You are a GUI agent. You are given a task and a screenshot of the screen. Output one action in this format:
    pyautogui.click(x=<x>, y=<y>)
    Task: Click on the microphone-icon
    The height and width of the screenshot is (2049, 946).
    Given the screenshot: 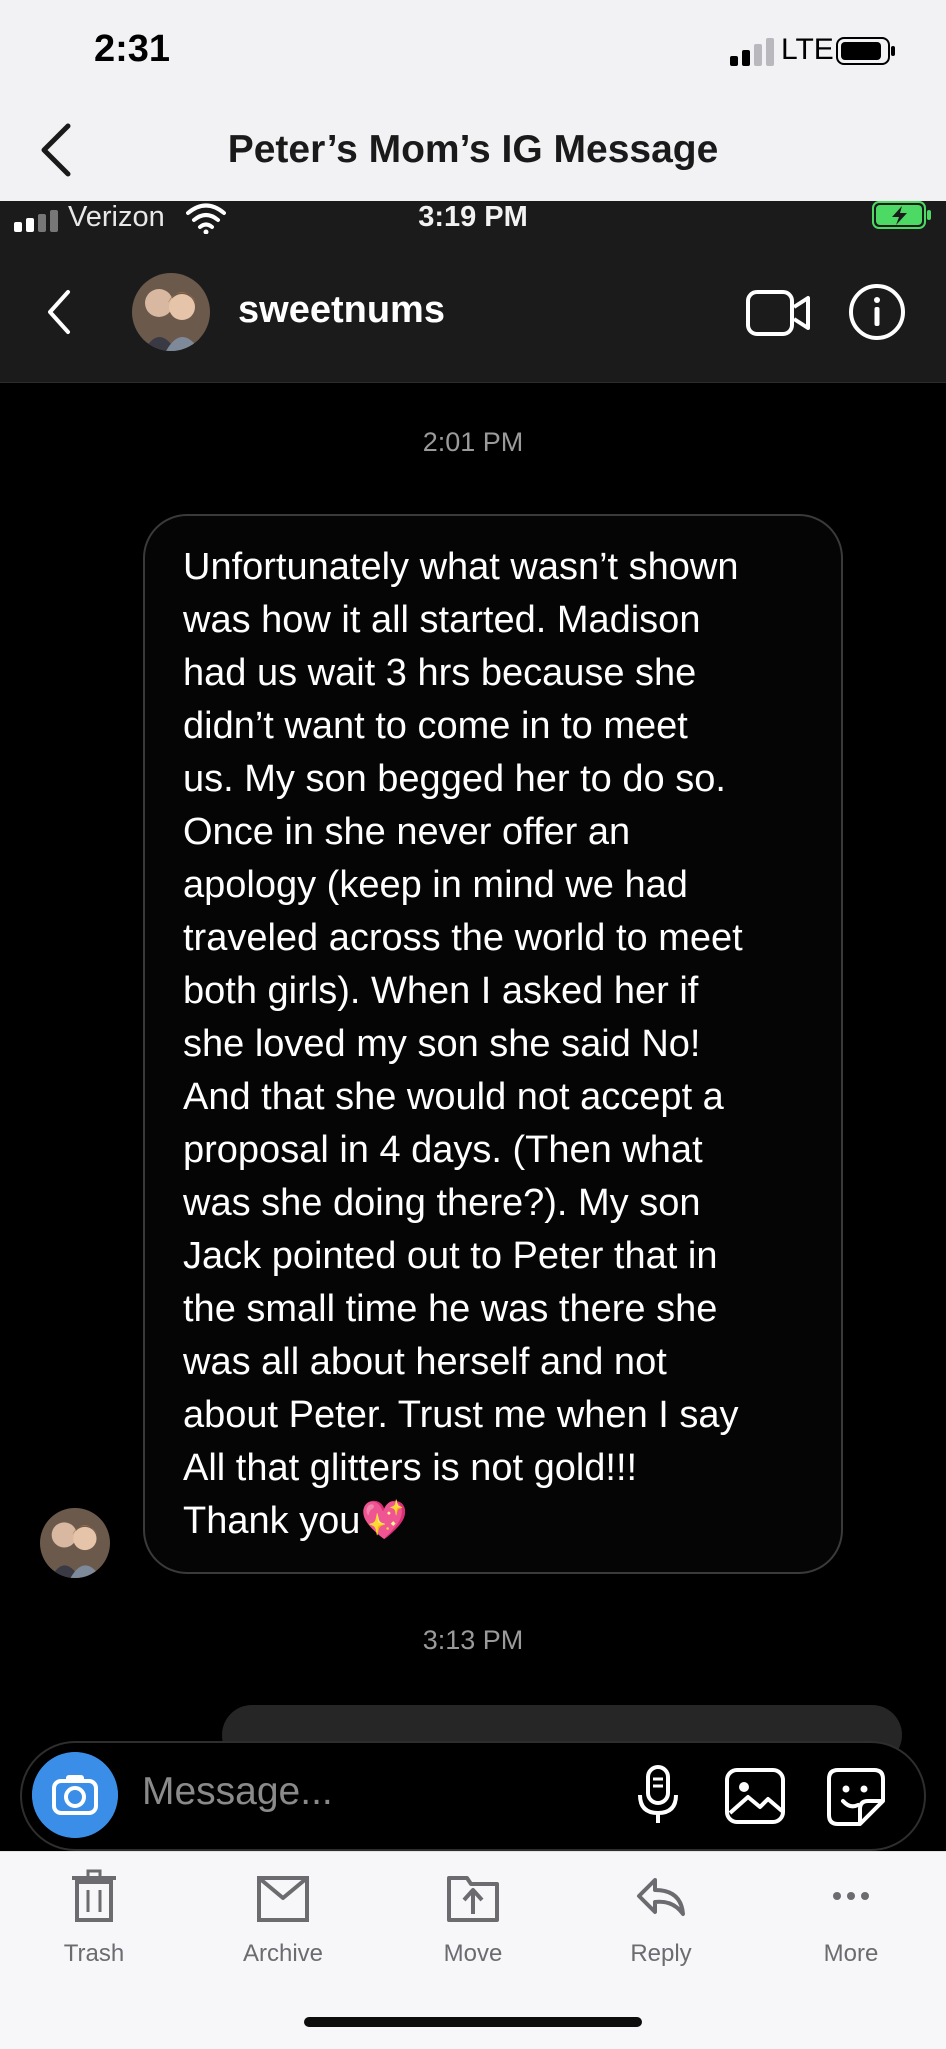 What is the action you would take?
    pyautogui.click(x=658, y=1796)
    